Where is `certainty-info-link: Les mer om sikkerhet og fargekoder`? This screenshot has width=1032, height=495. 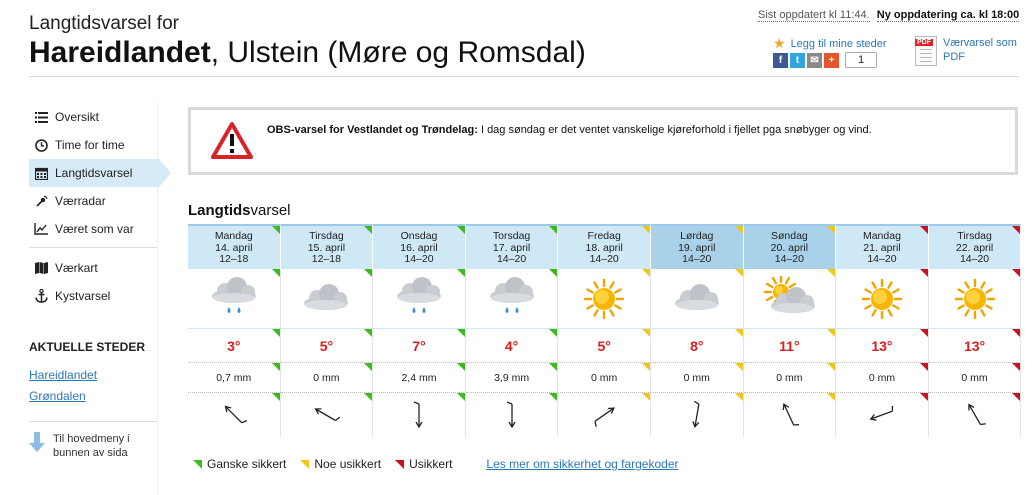
certainty-info-link: Les mer om sikkerhet og fargekoder is located at coordinates (582, 464).